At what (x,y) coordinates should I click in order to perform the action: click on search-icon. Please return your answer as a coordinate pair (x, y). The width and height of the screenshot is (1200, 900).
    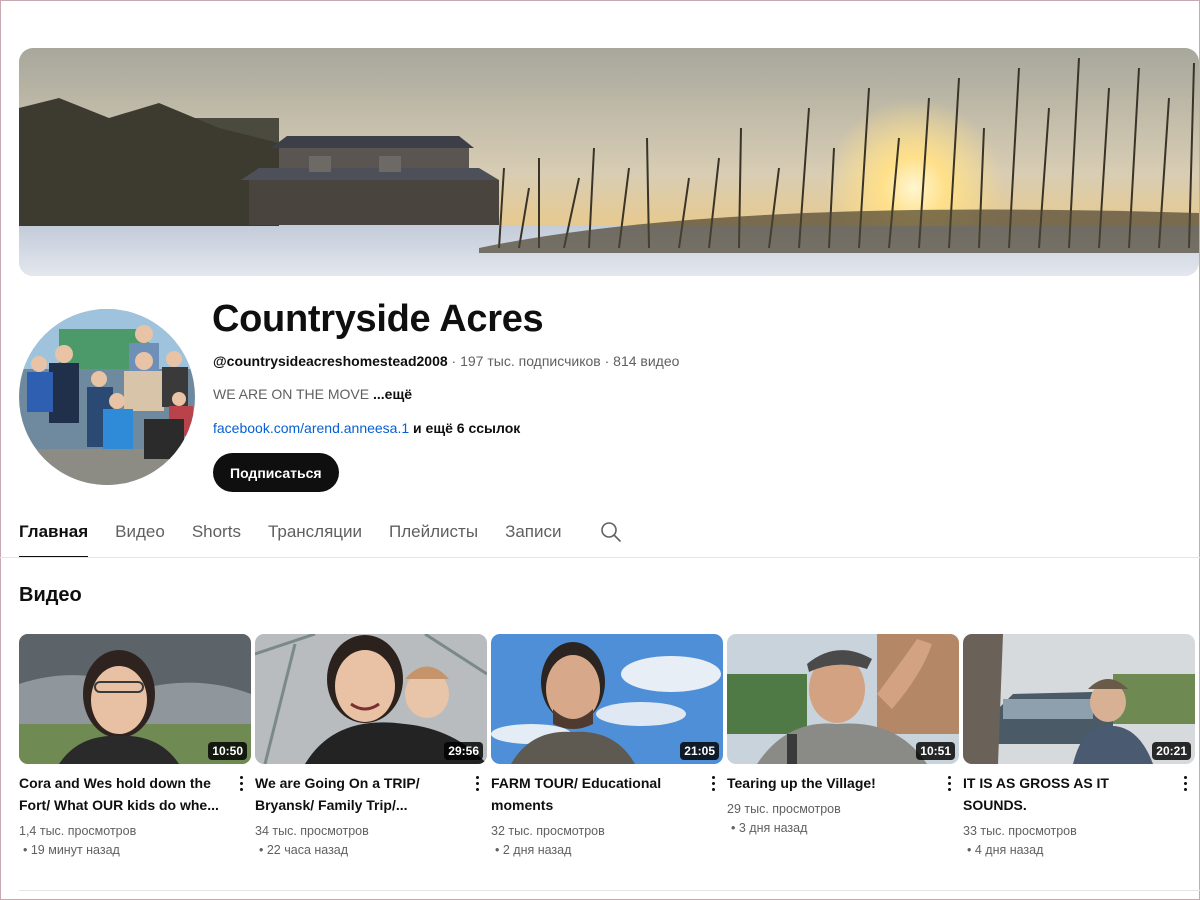
    Looking at the image, I should click on (611, 532).